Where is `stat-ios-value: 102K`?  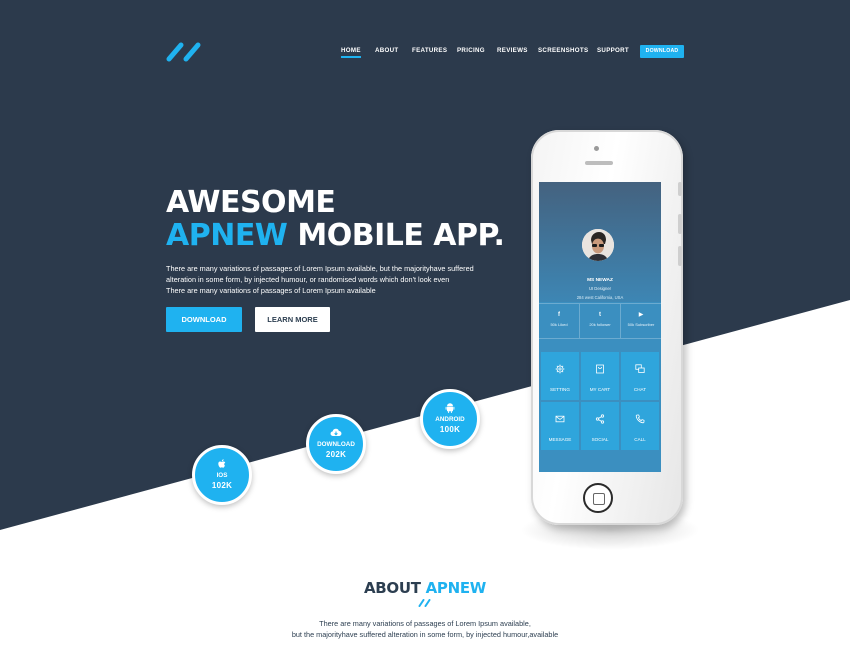
stat-ios-value: 102K is located at coordinates (222, 485).